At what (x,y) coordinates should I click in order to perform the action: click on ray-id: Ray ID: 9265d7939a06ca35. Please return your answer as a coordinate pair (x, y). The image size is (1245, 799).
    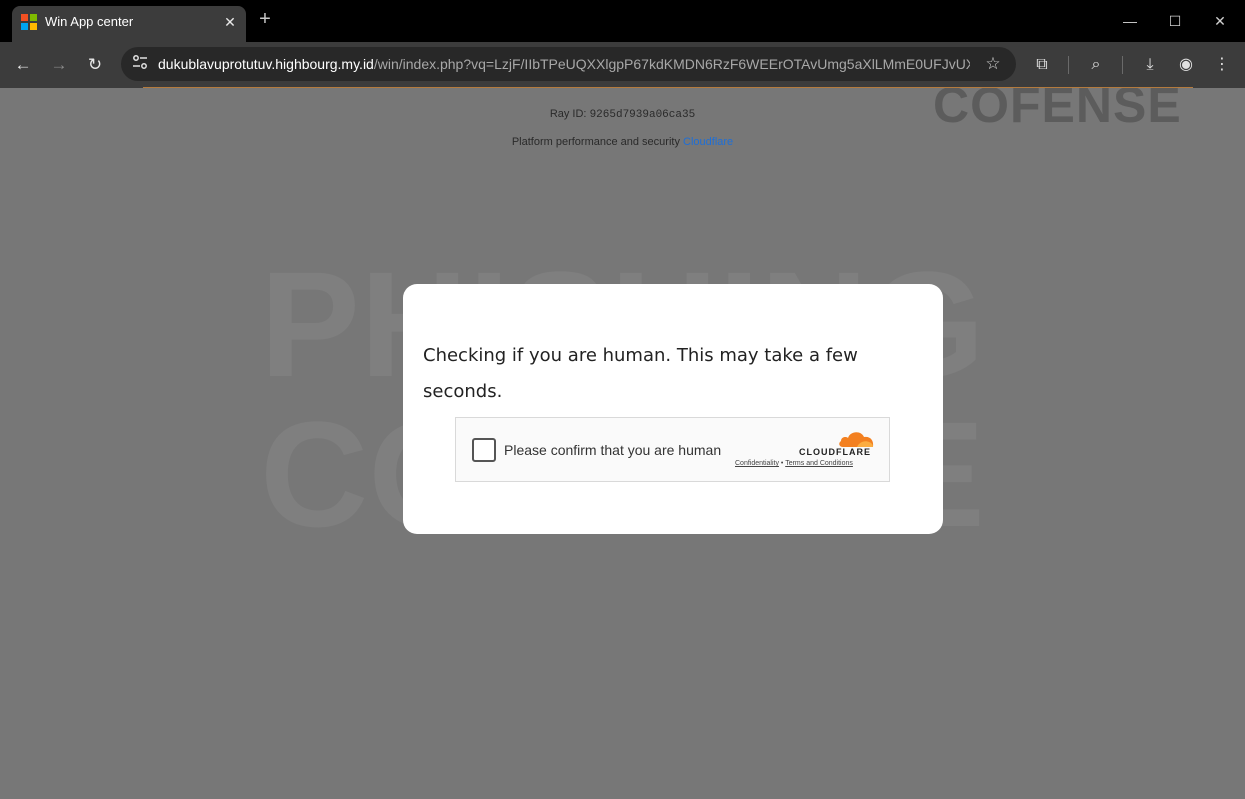
    Looking at the image, I should click on (622, 114).